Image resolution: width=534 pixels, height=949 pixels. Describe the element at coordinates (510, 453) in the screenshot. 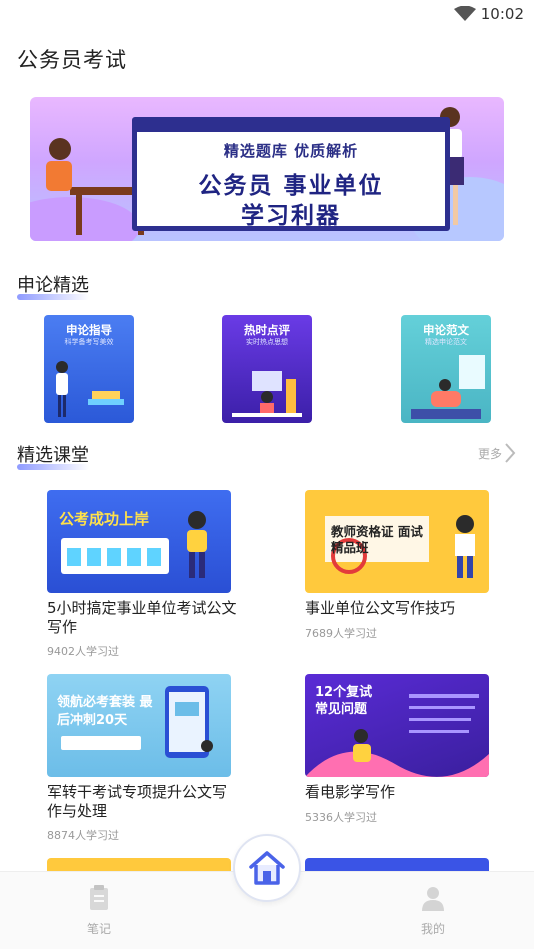

I see `chevron-right-icon` at that location.